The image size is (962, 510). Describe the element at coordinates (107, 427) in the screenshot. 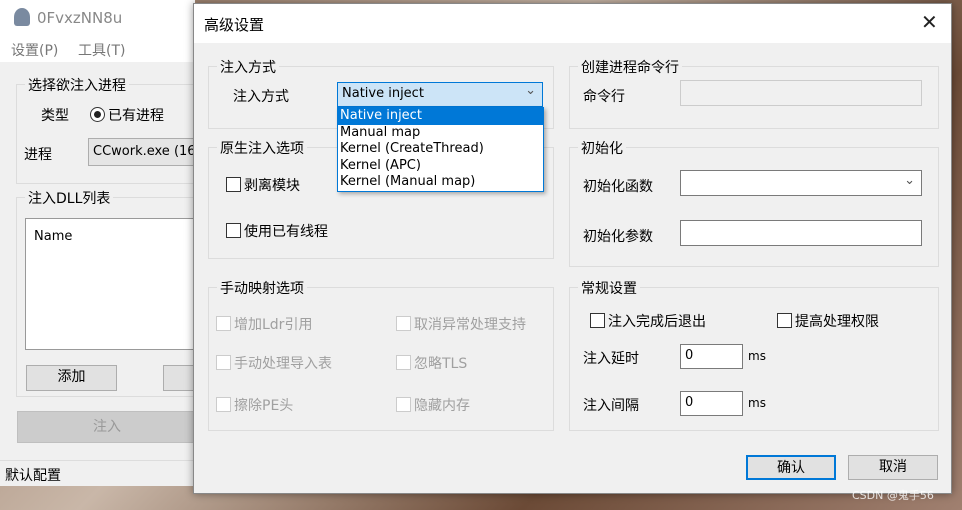

I see `inject-button: 注入` at that location.